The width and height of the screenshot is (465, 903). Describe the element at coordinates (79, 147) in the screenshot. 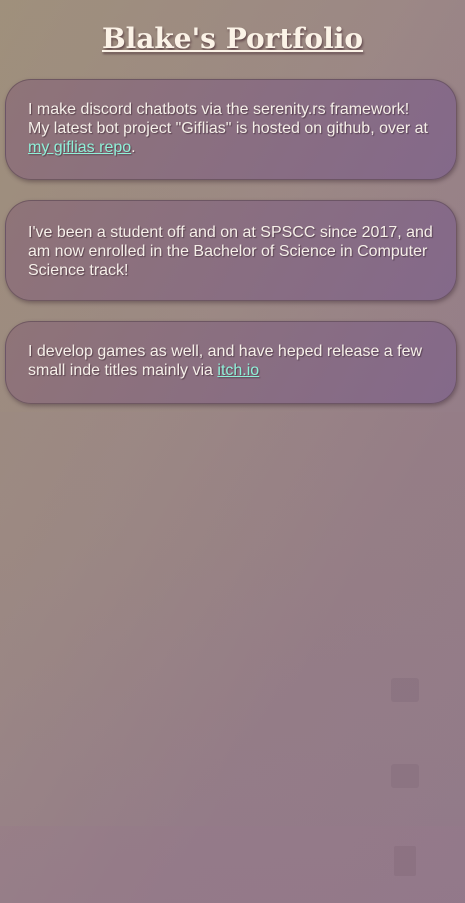

I see `giflias-repo-link: my giflias repo` at that location.